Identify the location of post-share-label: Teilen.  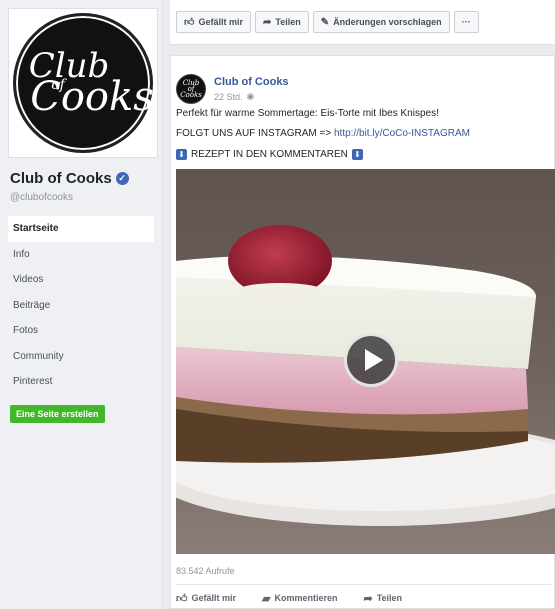
(389, 598).